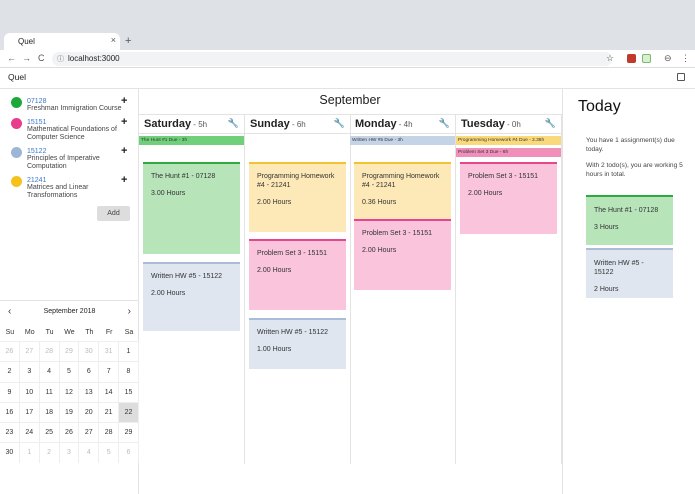  I want to click on calendar-day: 13, so click(89, 391).